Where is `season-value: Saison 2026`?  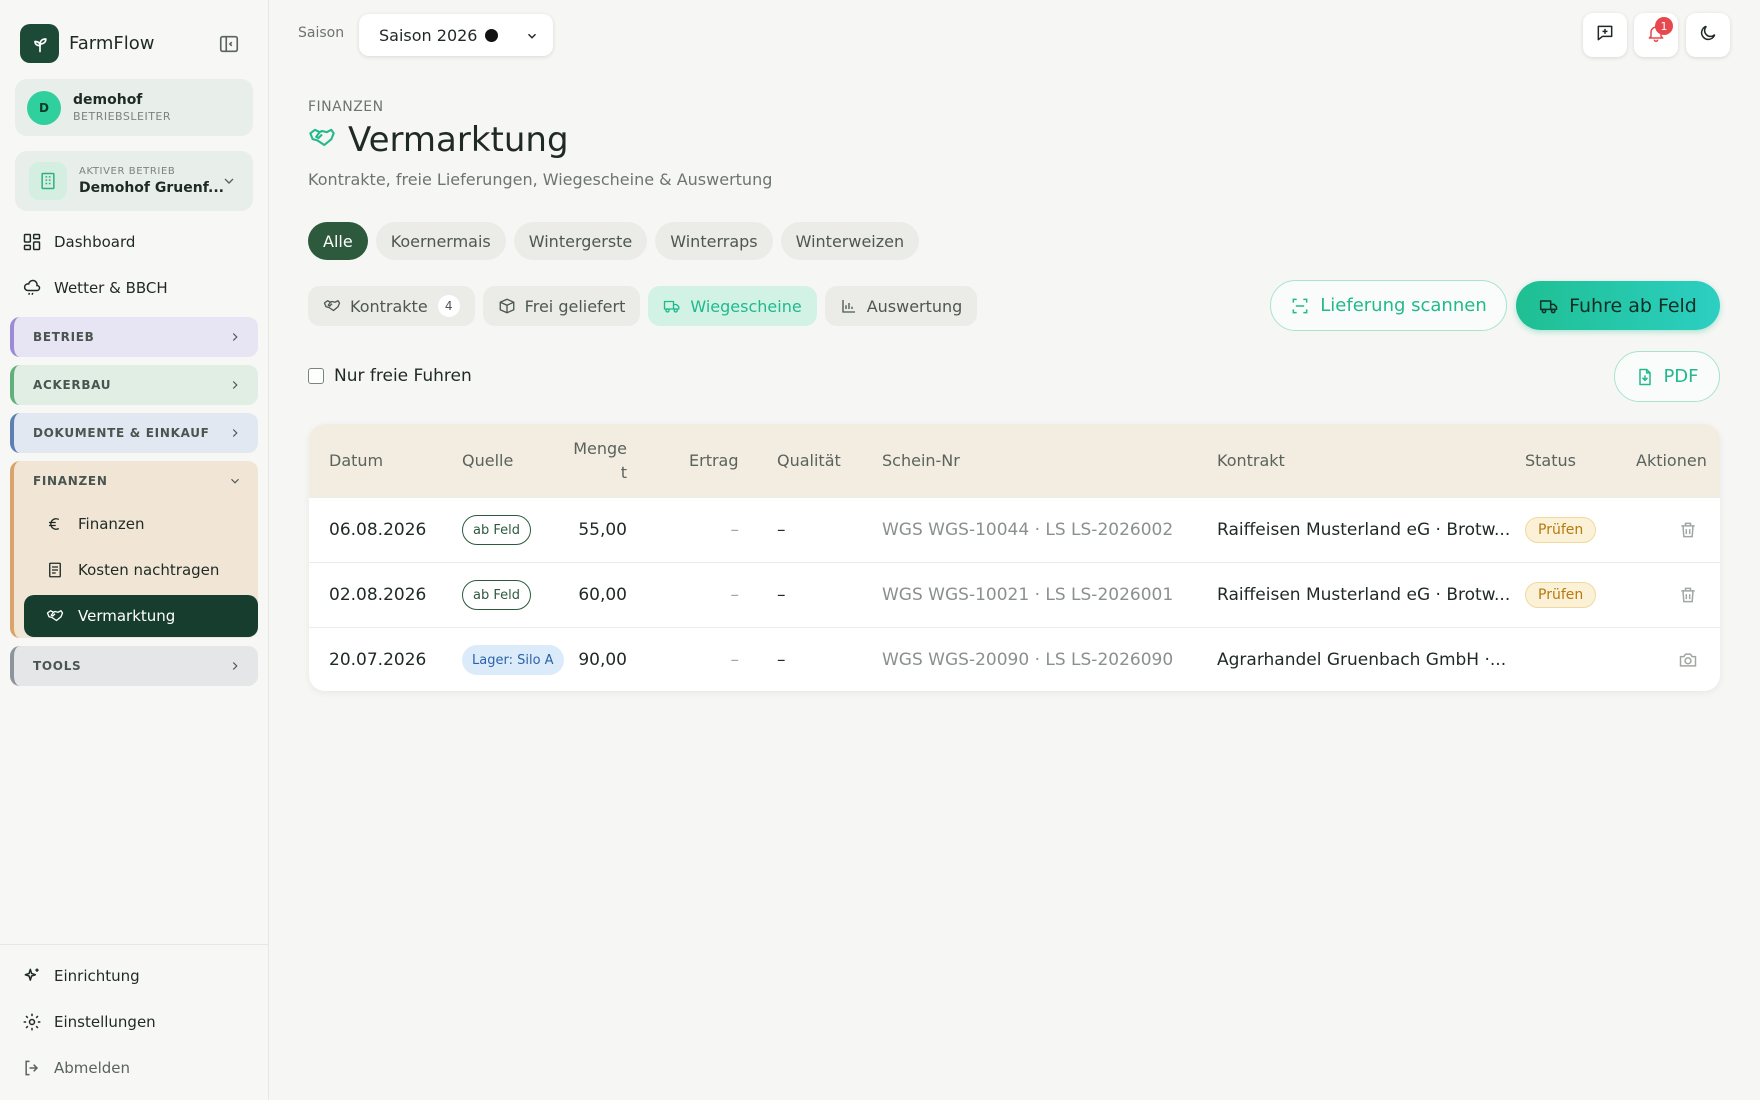 season-value: Saison 2026 is located at coordinates (428, 35).